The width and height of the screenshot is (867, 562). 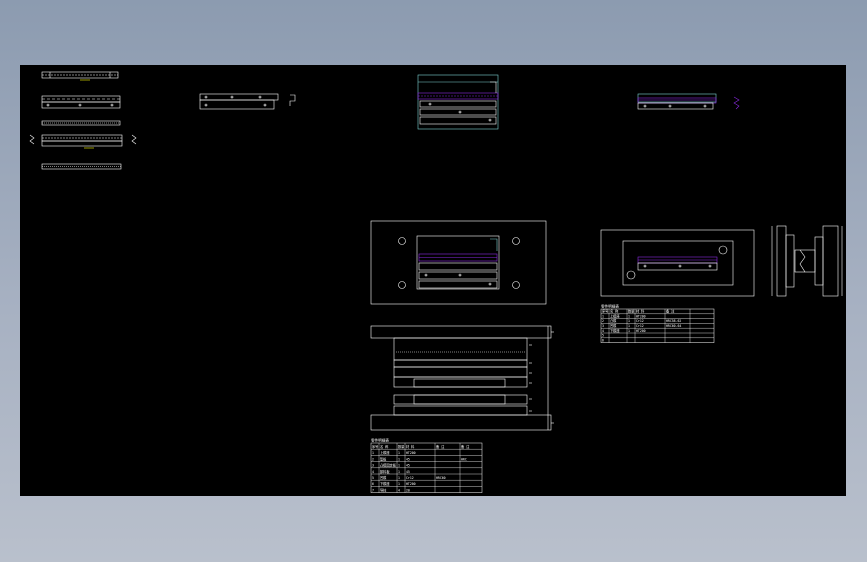 What do you see at coordinates (613, 320) in the screenshot?
I see `bom-cell: 凸模` at bounding box center [613, 320].